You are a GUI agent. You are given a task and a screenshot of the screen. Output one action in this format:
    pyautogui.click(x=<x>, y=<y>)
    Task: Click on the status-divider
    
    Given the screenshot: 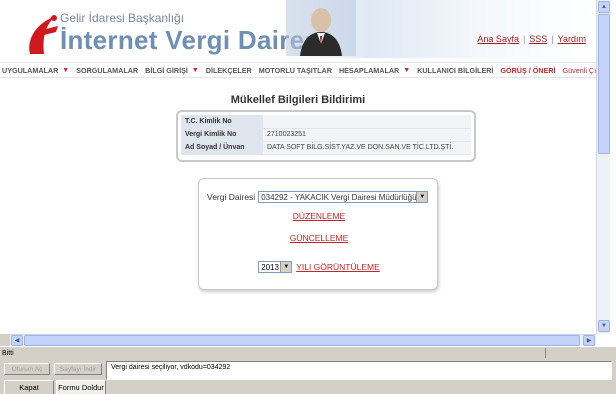 What is the action you would take?
    pyautogui.click(x=545, y=353)
    